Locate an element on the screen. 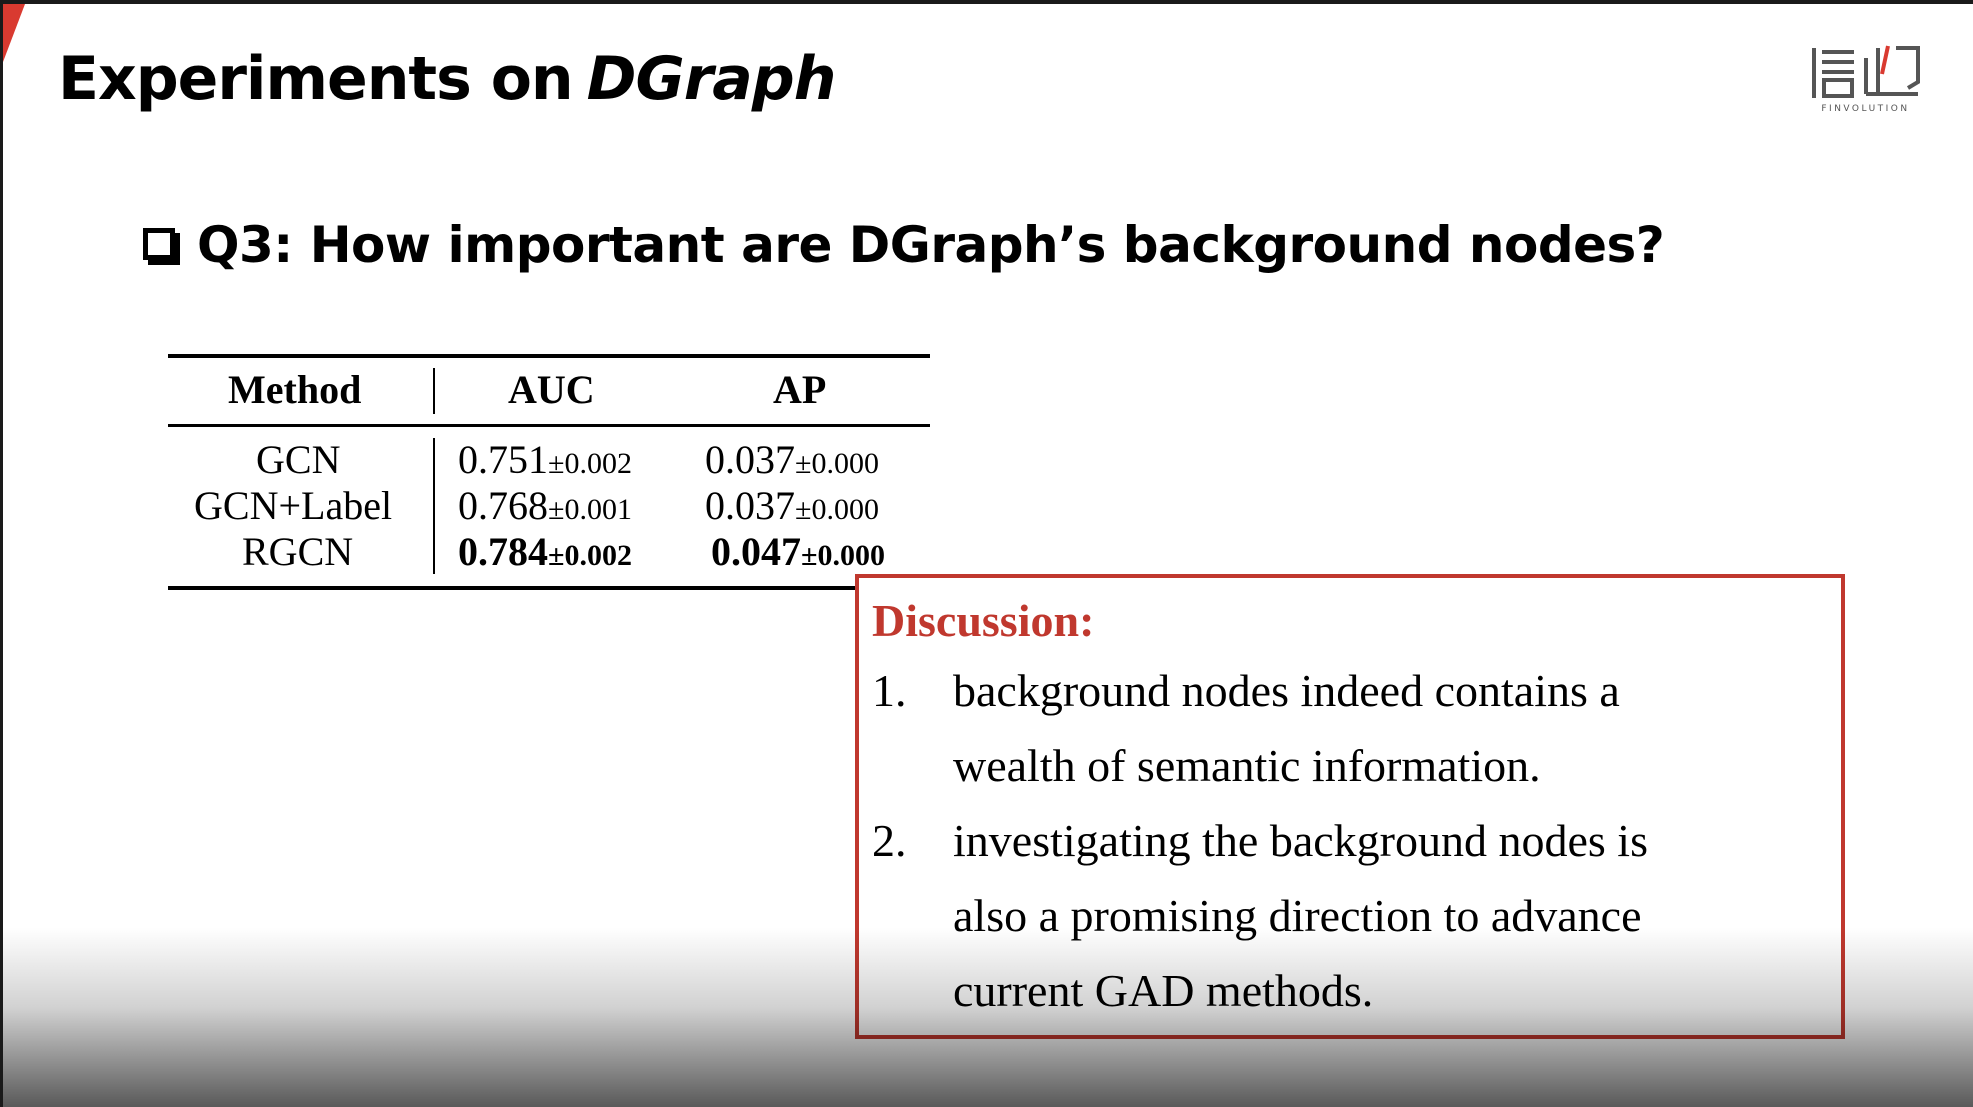  header-auc: AUC is located at coordinates (551, 389).